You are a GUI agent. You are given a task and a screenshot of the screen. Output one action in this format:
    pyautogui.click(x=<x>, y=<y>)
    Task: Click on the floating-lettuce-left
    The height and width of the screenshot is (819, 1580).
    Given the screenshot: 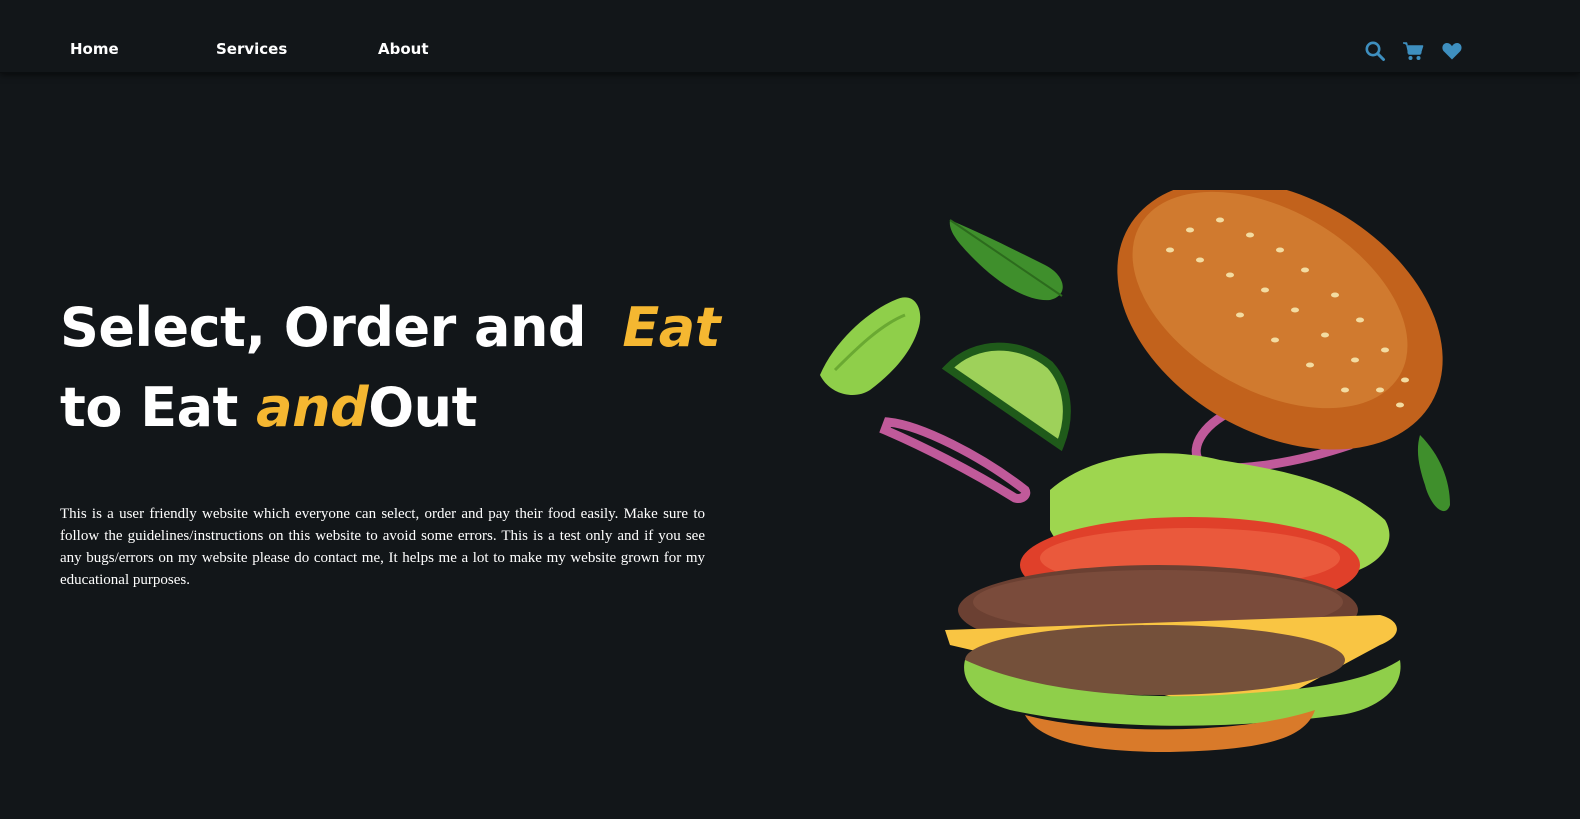 What is the action you would take?
    pyautogui.click(x=870, y=346)
    